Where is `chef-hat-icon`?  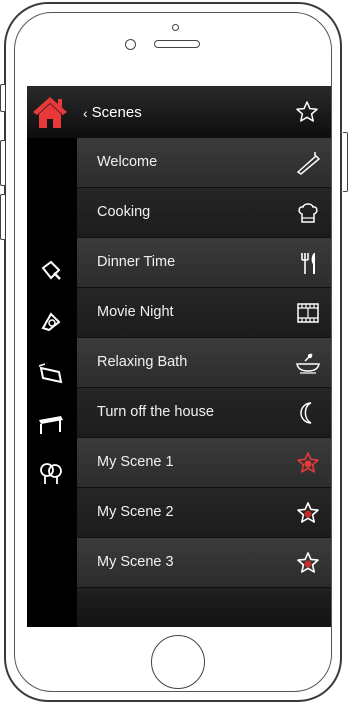 chef-hat-icon is located at coordinates (308, 213).